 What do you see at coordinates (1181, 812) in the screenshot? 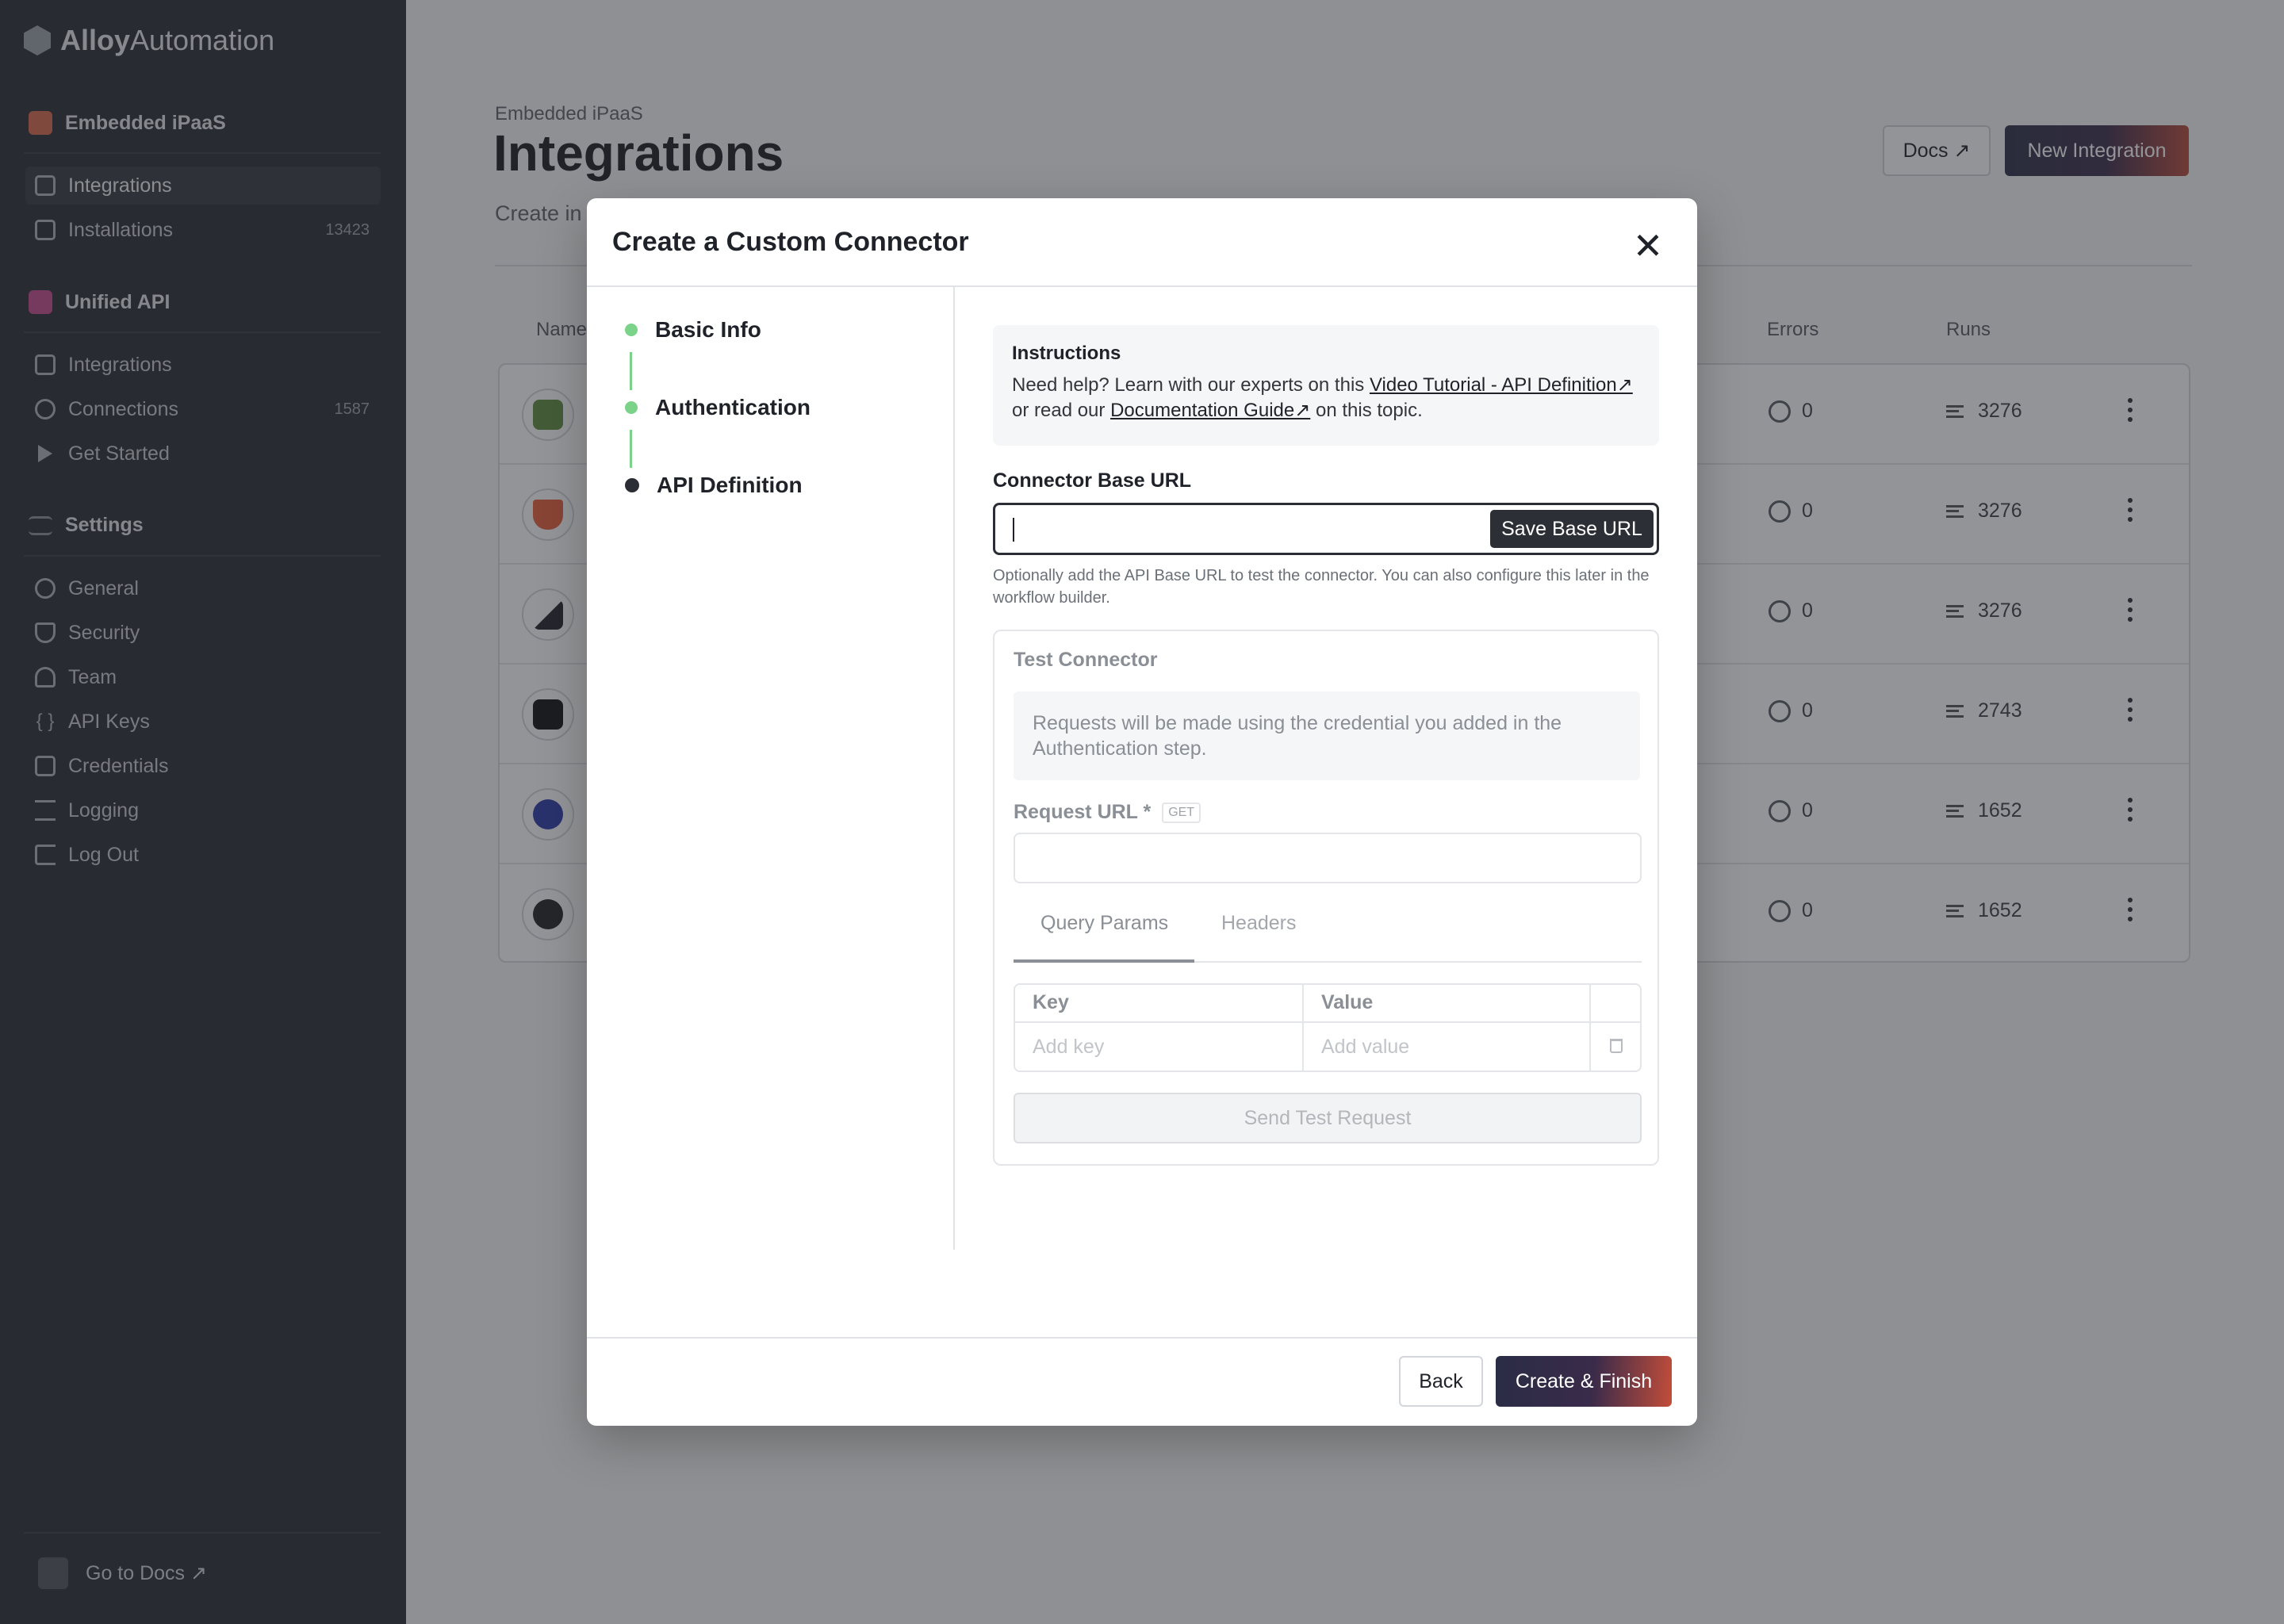
I see `method-badge: GET` at bounding box center [1181, 812].